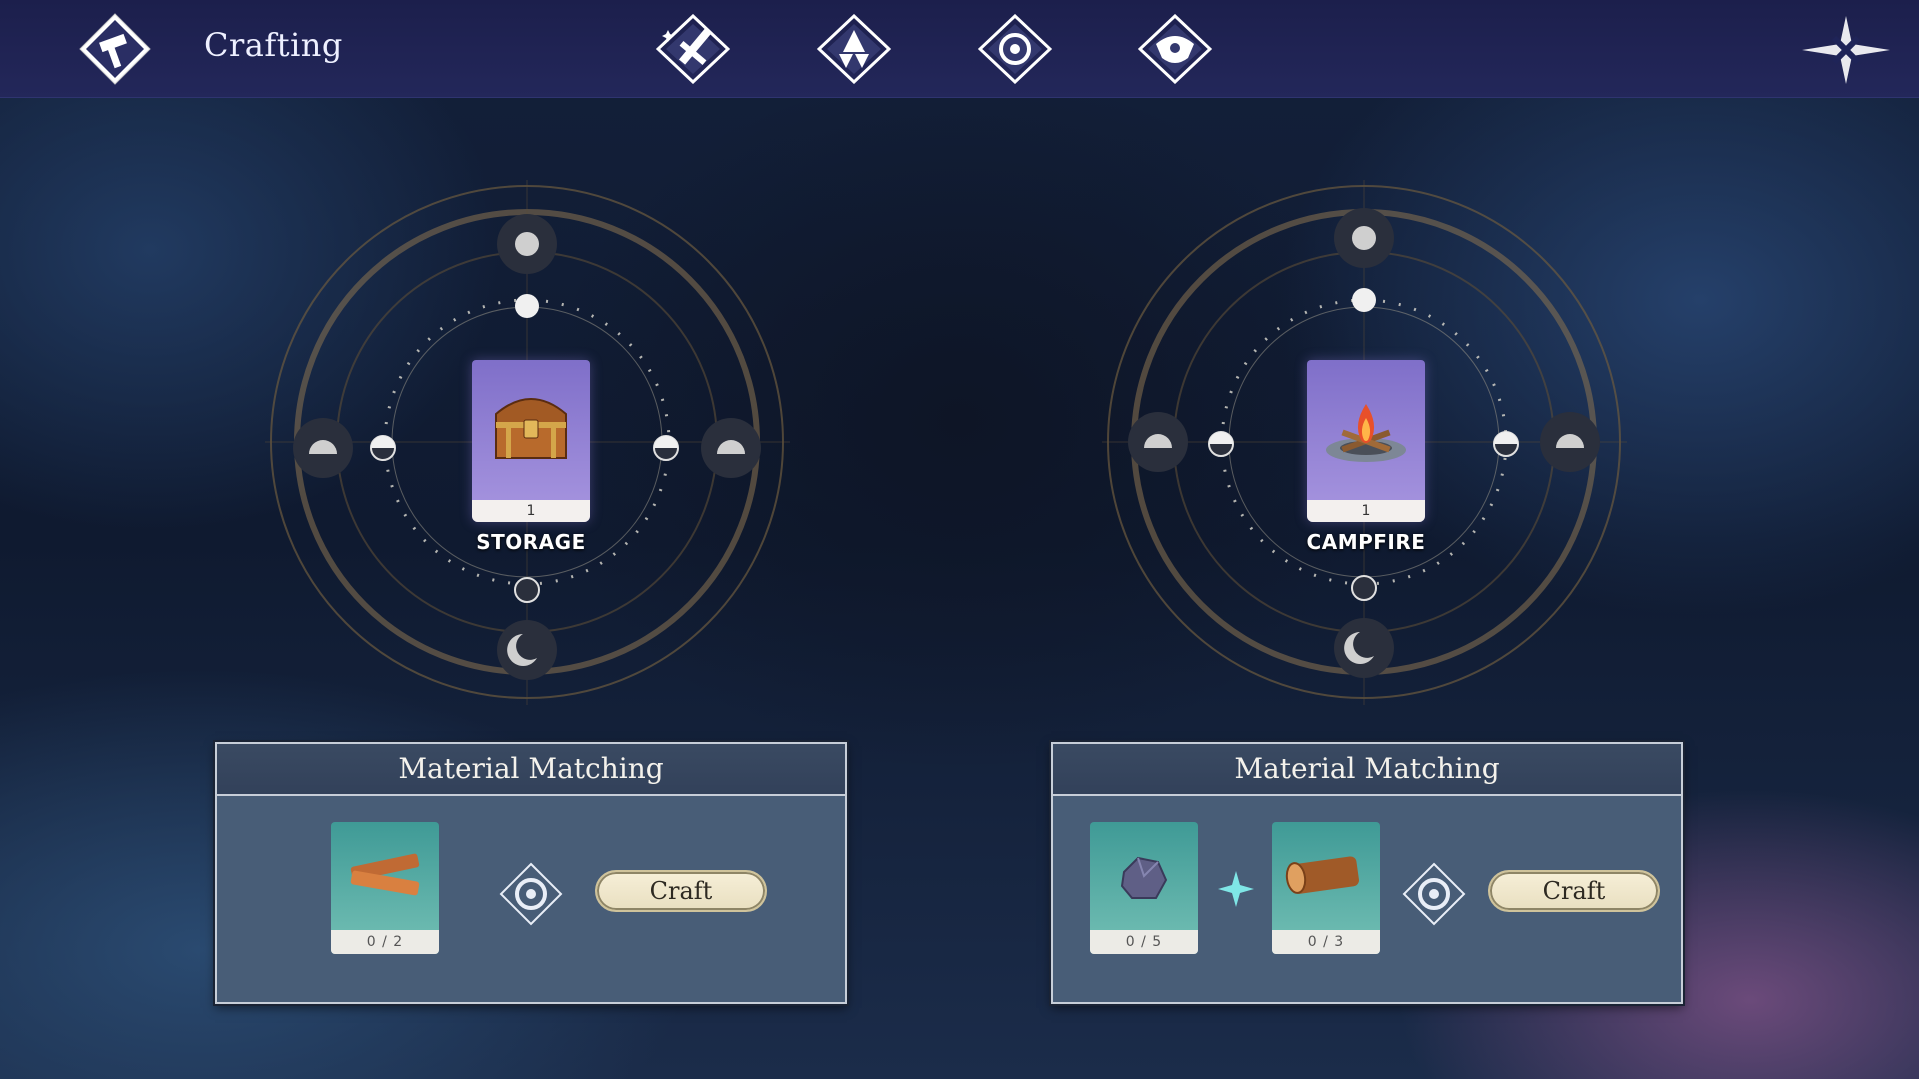  What do you see at coordinates (1326, 942) in the screenshot?
I see `material-count: 0 / 3` at bounding box center [1326, 942].